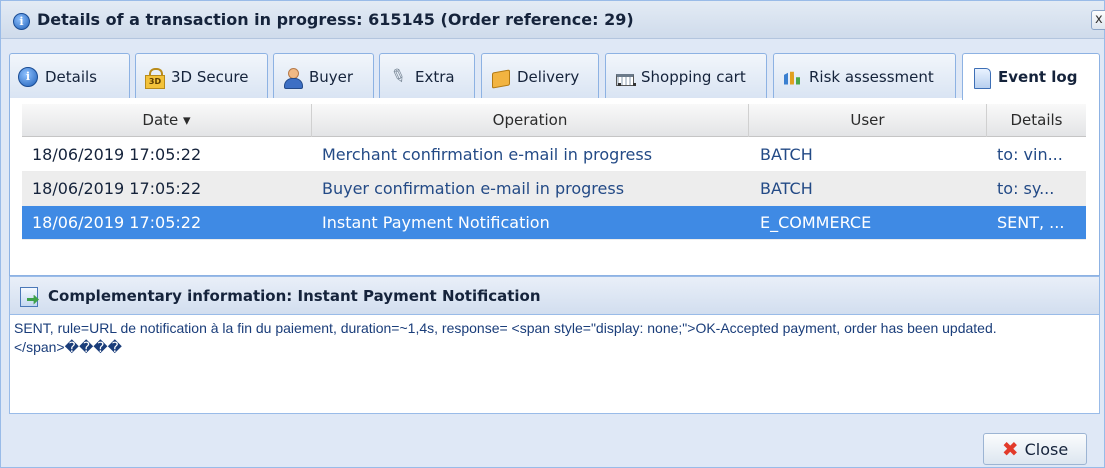  Describe the element at coordinates (1010, 449) in the screenshot. I see `close-icon: ✖` at that location.